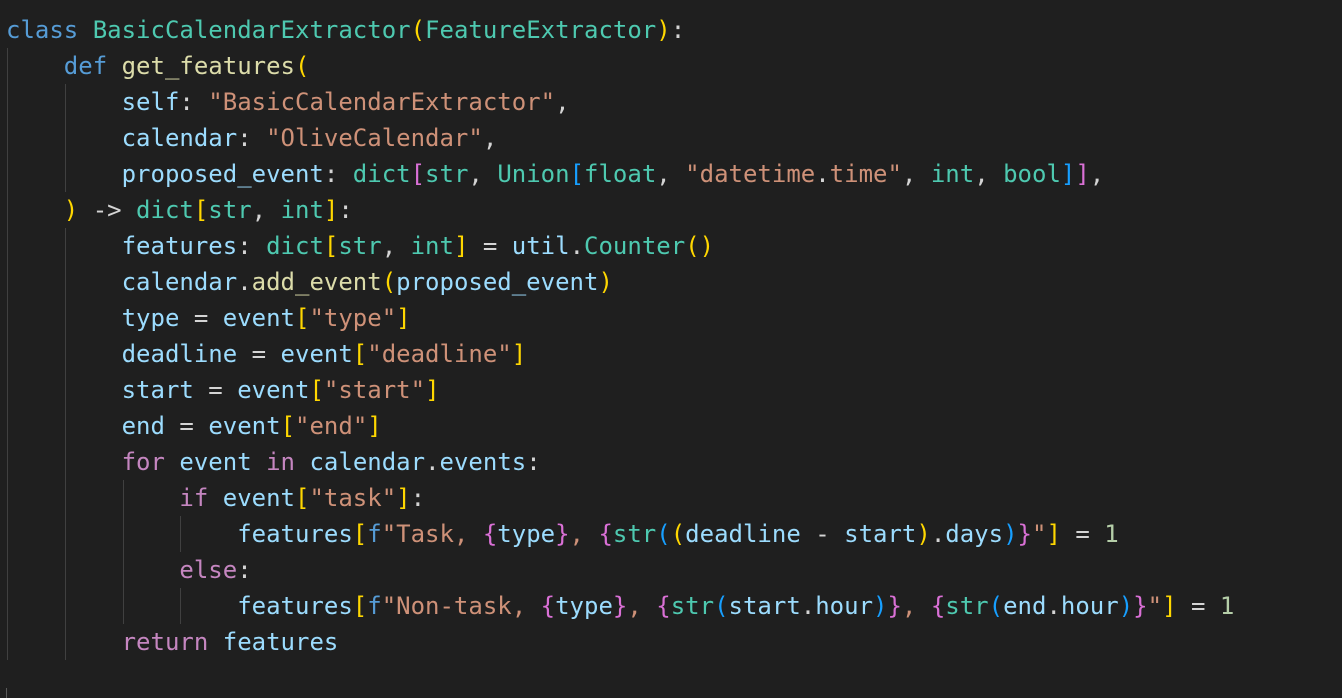 The width and height of the screenshot is (1342, 698). I want to click on code-token: =, so click(259, 354).